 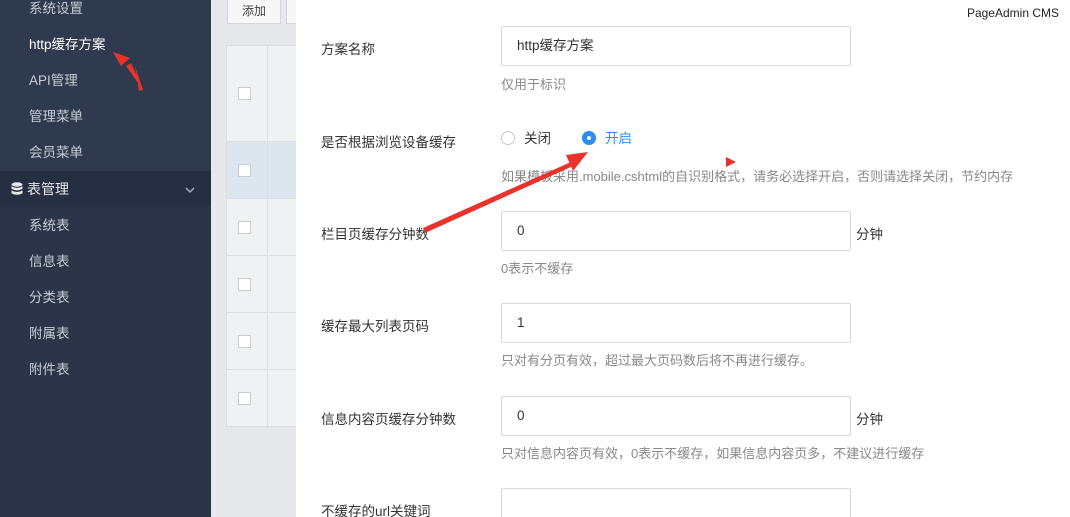 I want to click on column-cache-label: 栏目页缓存分钟数, so click(x=375, y=234).